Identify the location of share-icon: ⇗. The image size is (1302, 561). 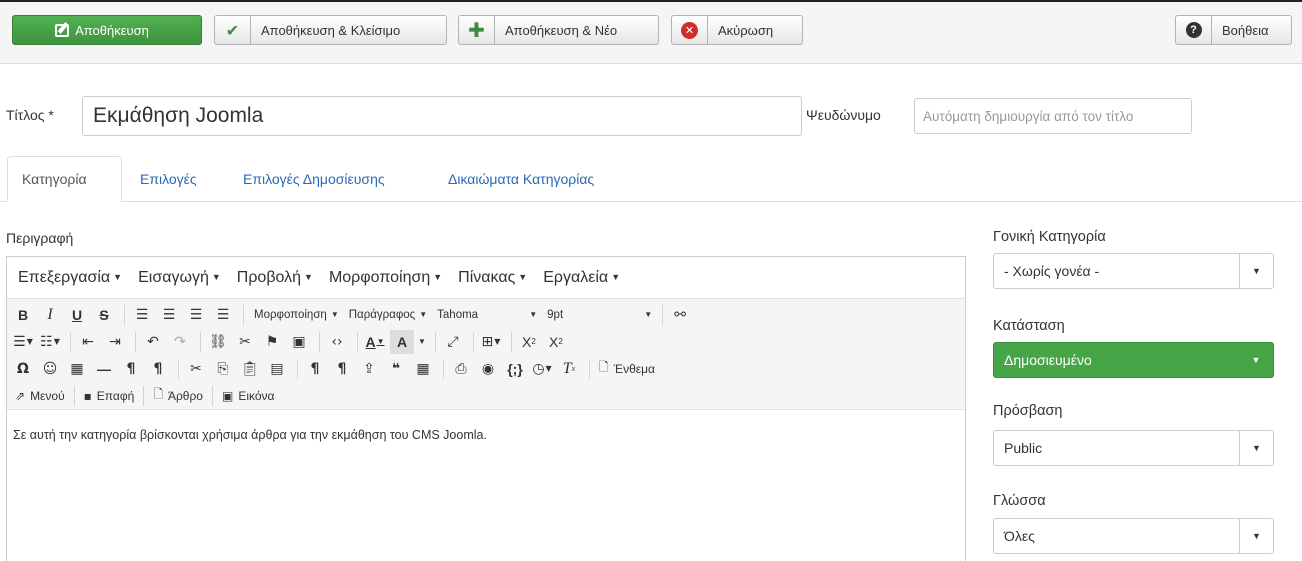
(20, 395).